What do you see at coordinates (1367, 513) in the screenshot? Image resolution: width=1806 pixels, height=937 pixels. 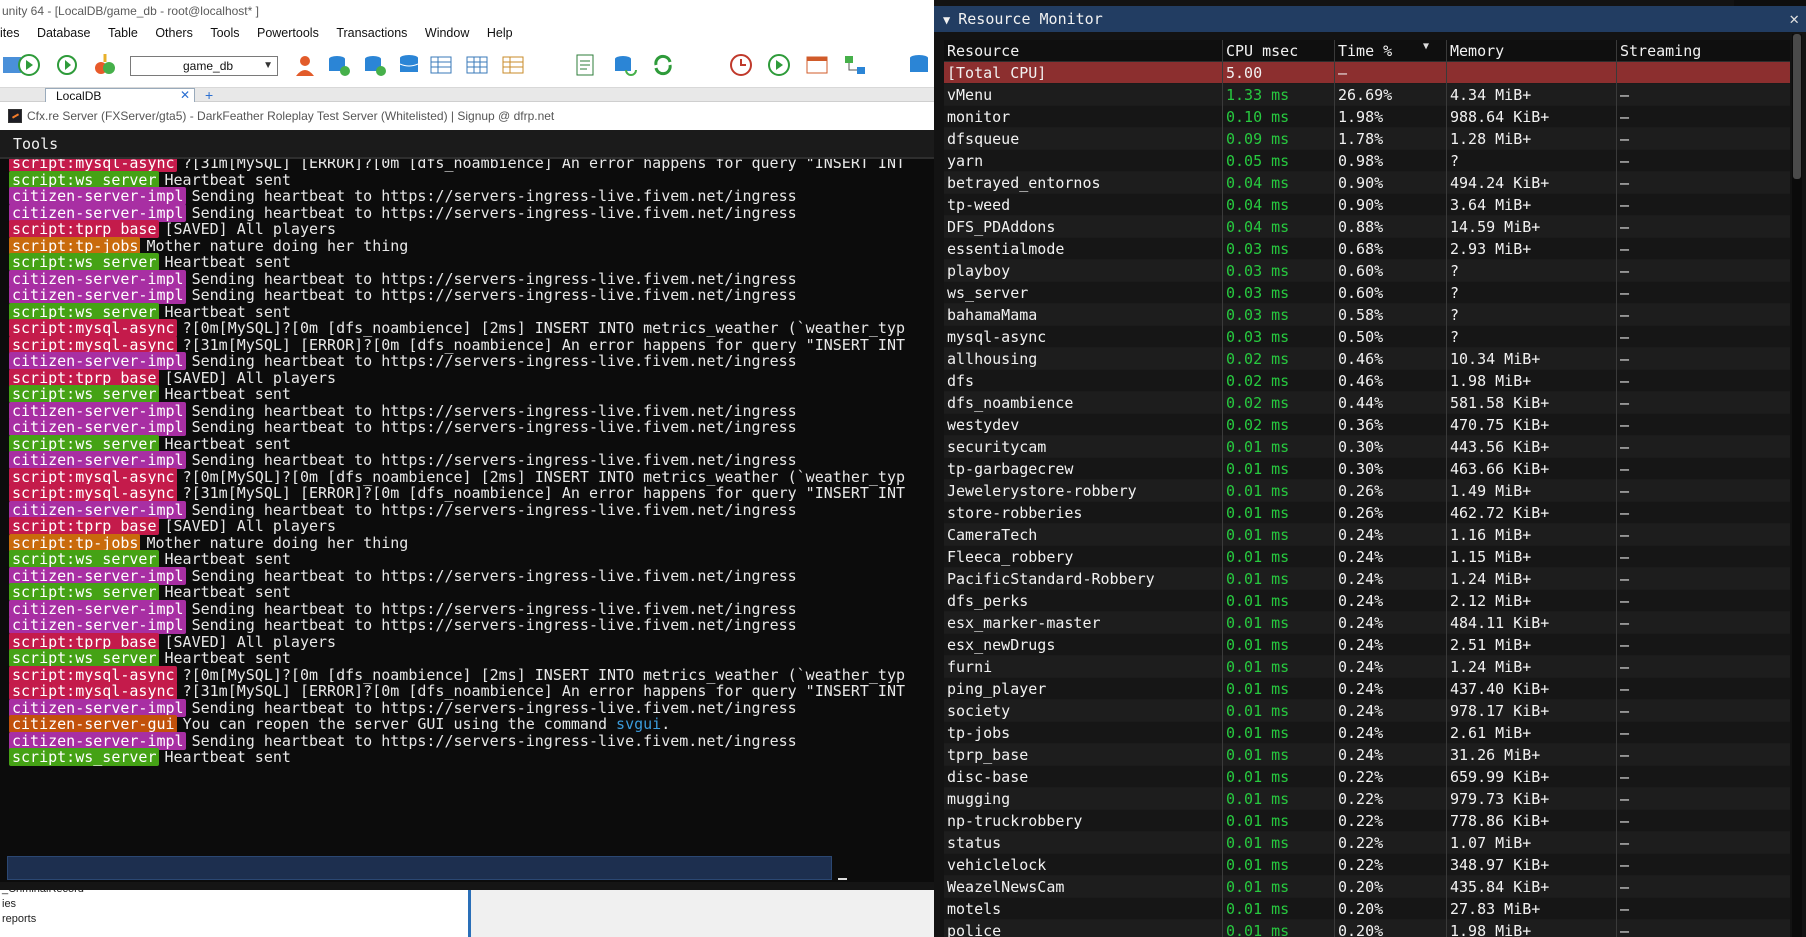 I see `table-row: store-robberies 0.01 ms 0.26% 462.72 KiB+ –` at bounding box center [1367, 513].